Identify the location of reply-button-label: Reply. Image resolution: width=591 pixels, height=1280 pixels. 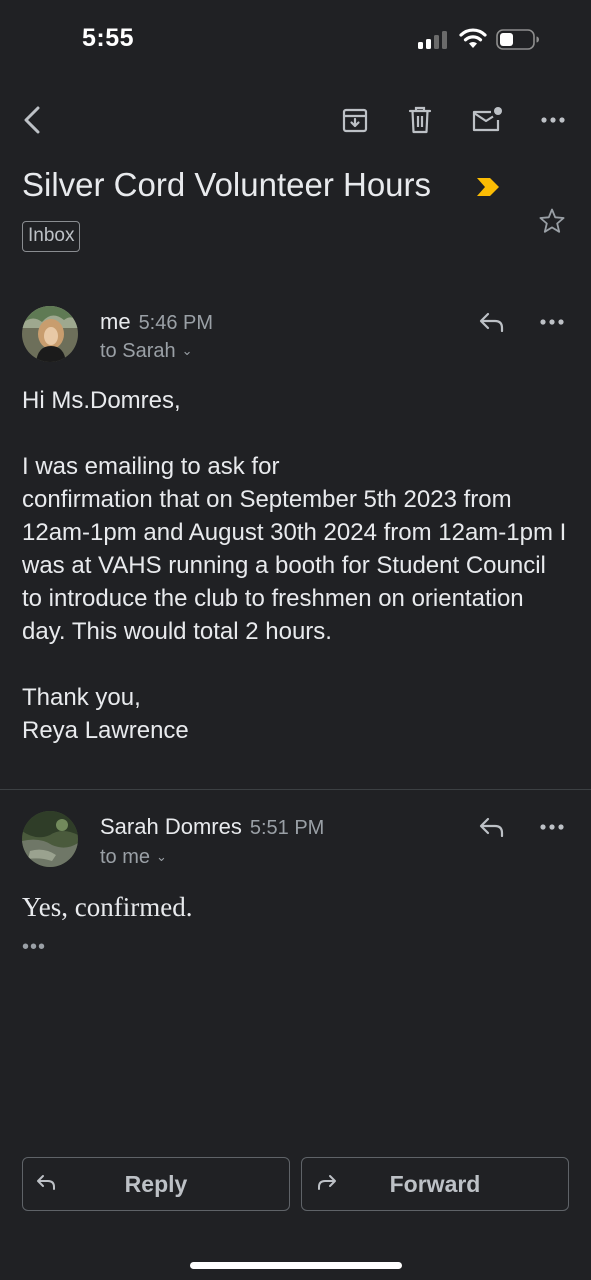
(156, 1184).